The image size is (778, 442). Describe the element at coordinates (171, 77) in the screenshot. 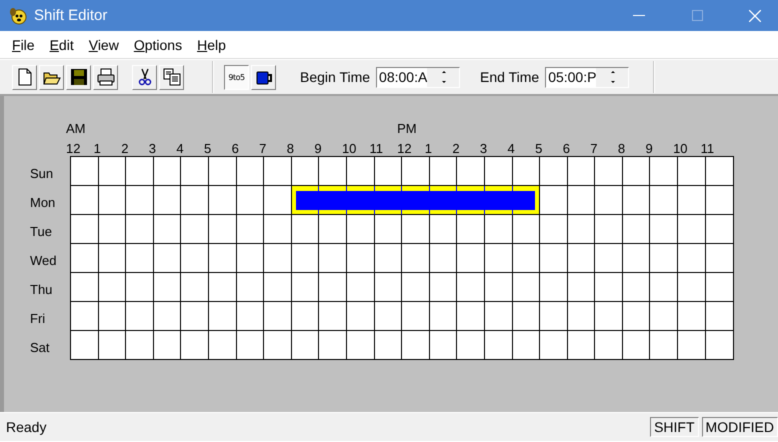

I see `copy-button` at that location.